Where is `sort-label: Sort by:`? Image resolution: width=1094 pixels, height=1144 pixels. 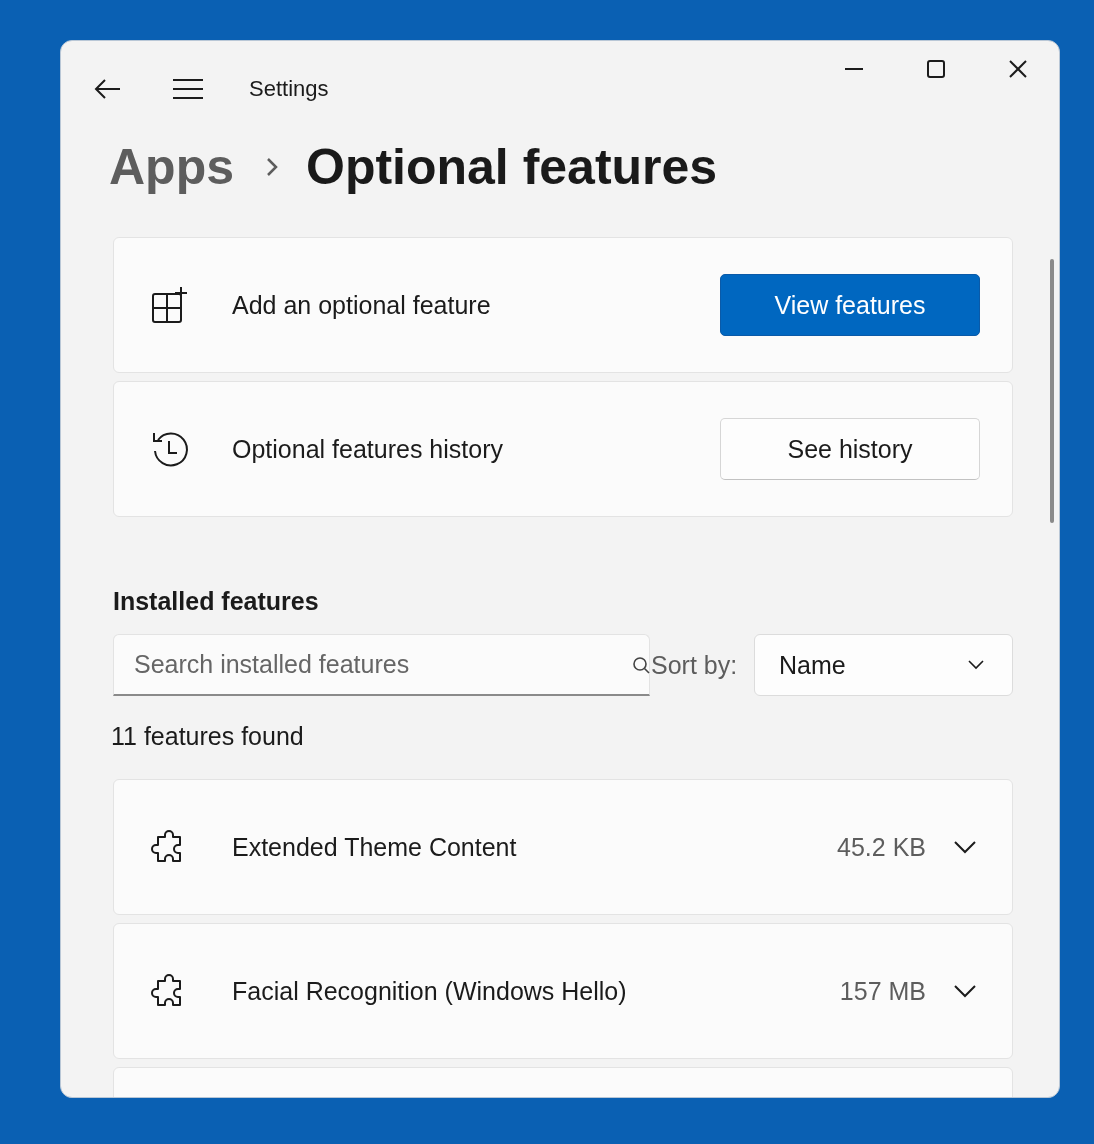 sort-label: Sort by: is located at coordinates (694, 665).